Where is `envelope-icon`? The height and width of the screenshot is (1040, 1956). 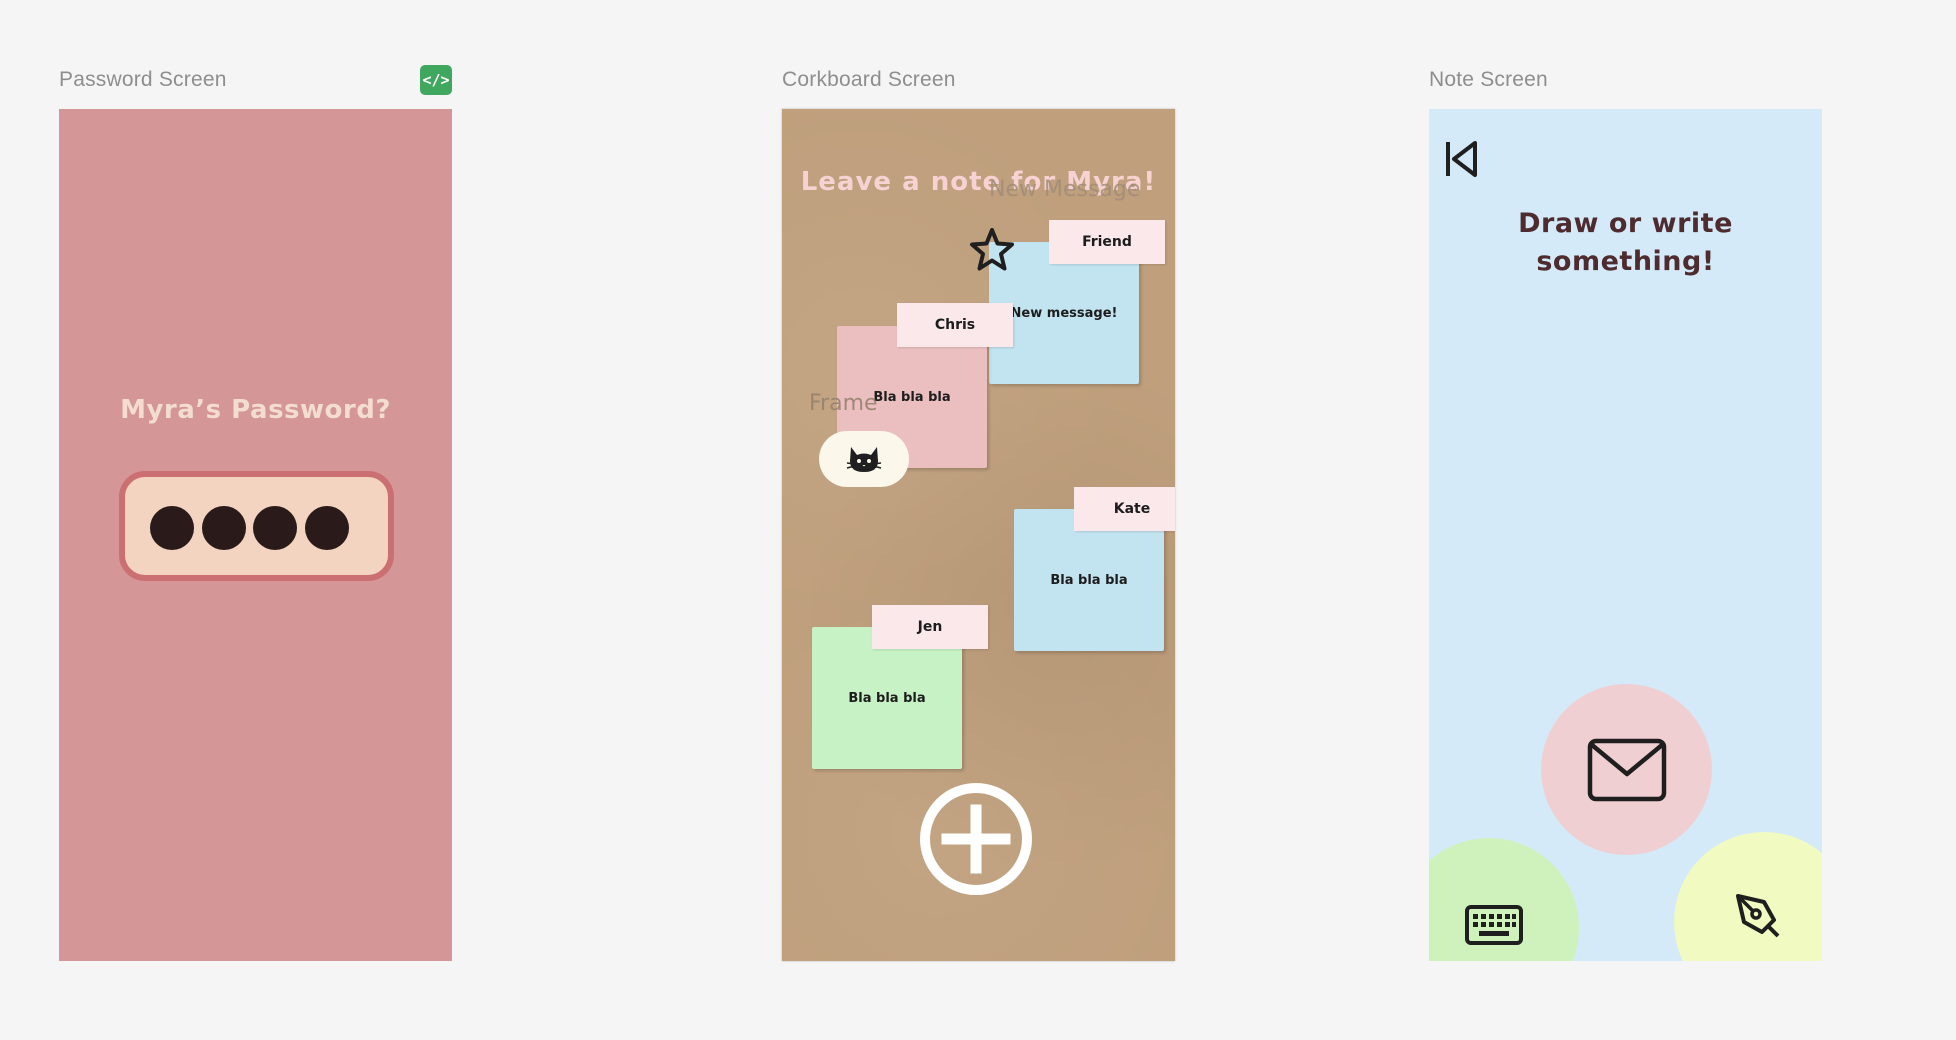 envelope-icon is located at coordinates (1626, 769).